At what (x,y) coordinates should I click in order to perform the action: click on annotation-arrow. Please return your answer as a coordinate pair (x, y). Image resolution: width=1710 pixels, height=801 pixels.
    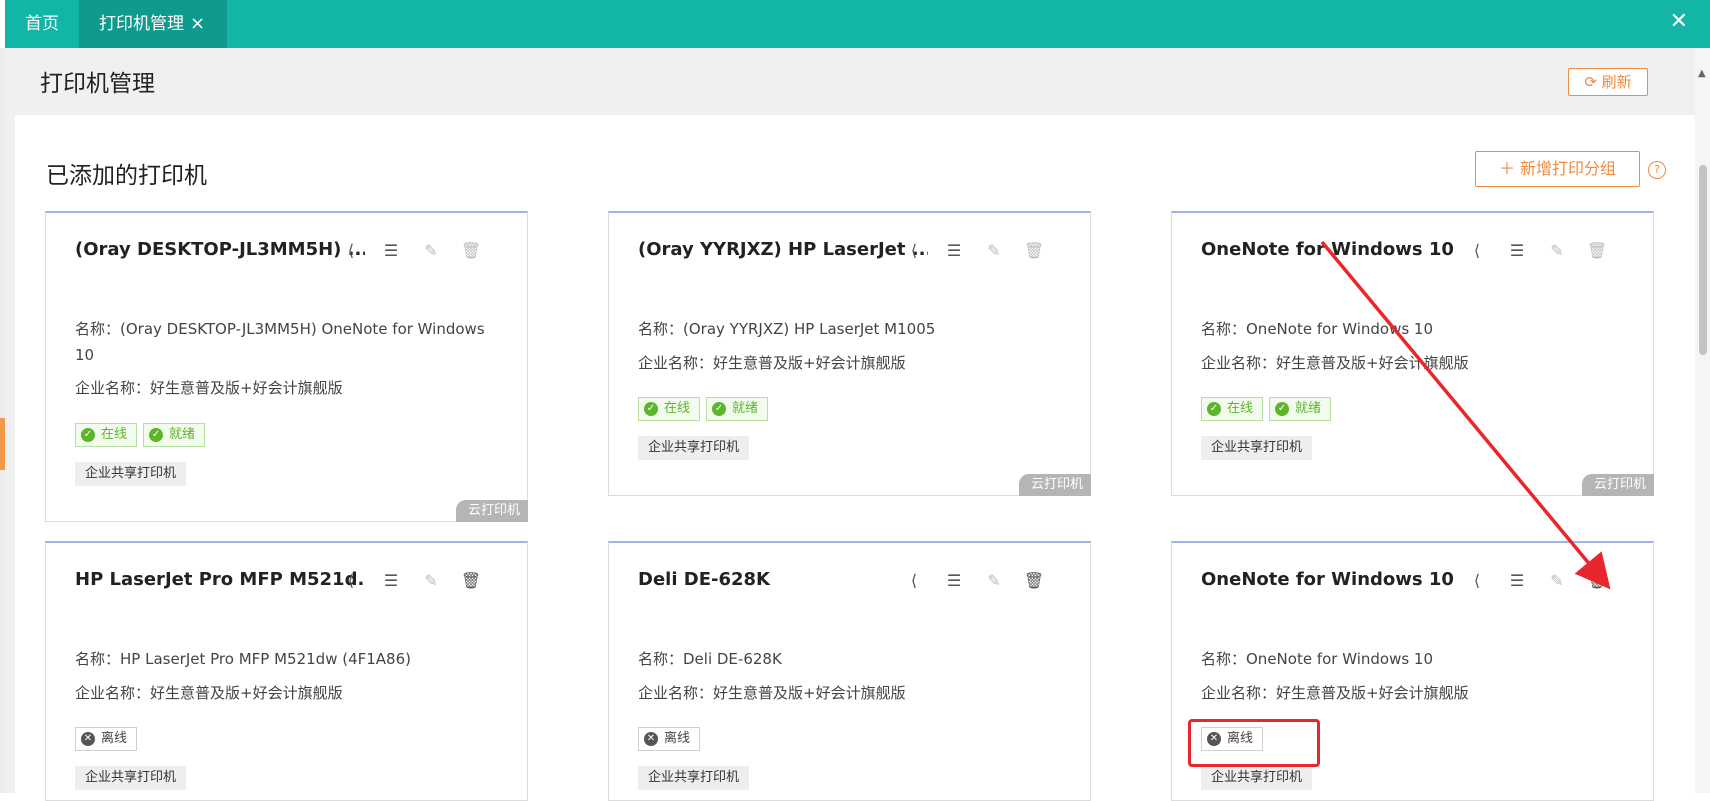
    Looking at the image, I should click on (1465, 415).